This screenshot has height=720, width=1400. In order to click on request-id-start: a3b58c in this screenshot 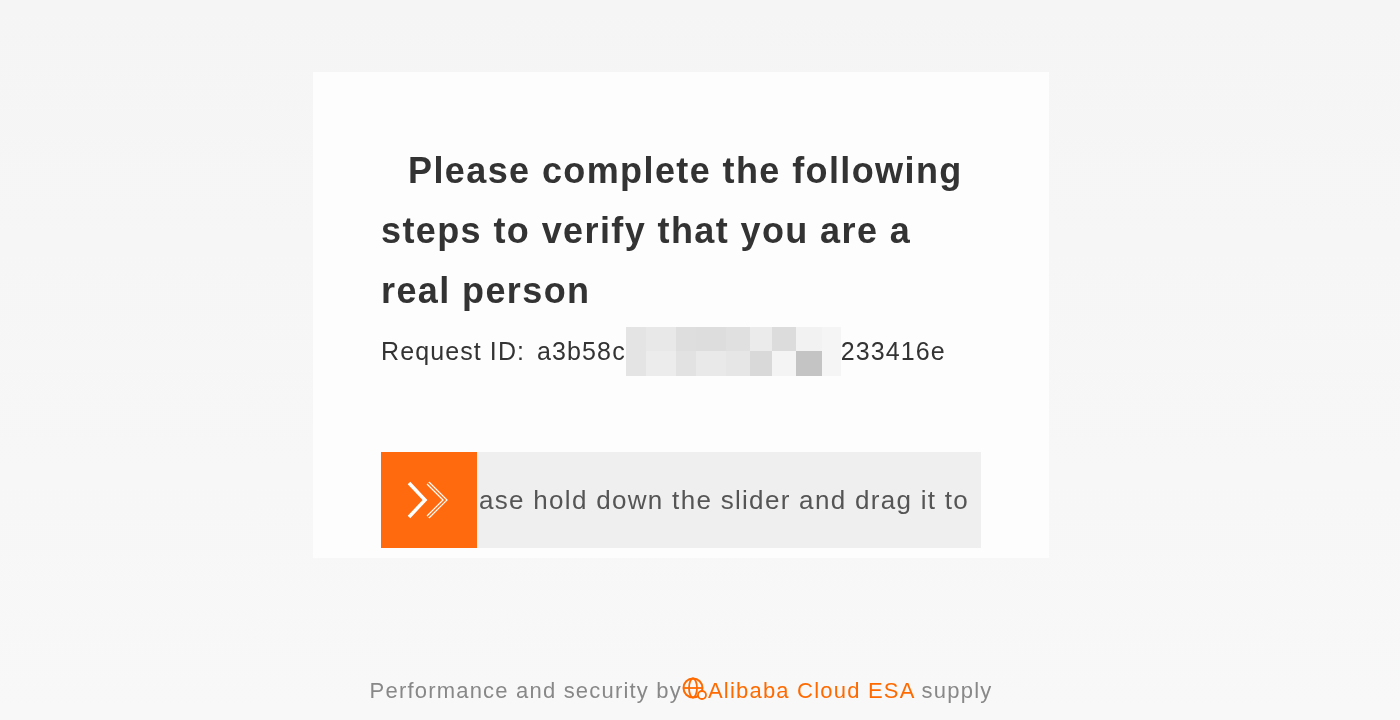, I will do `click(581, 351)`.